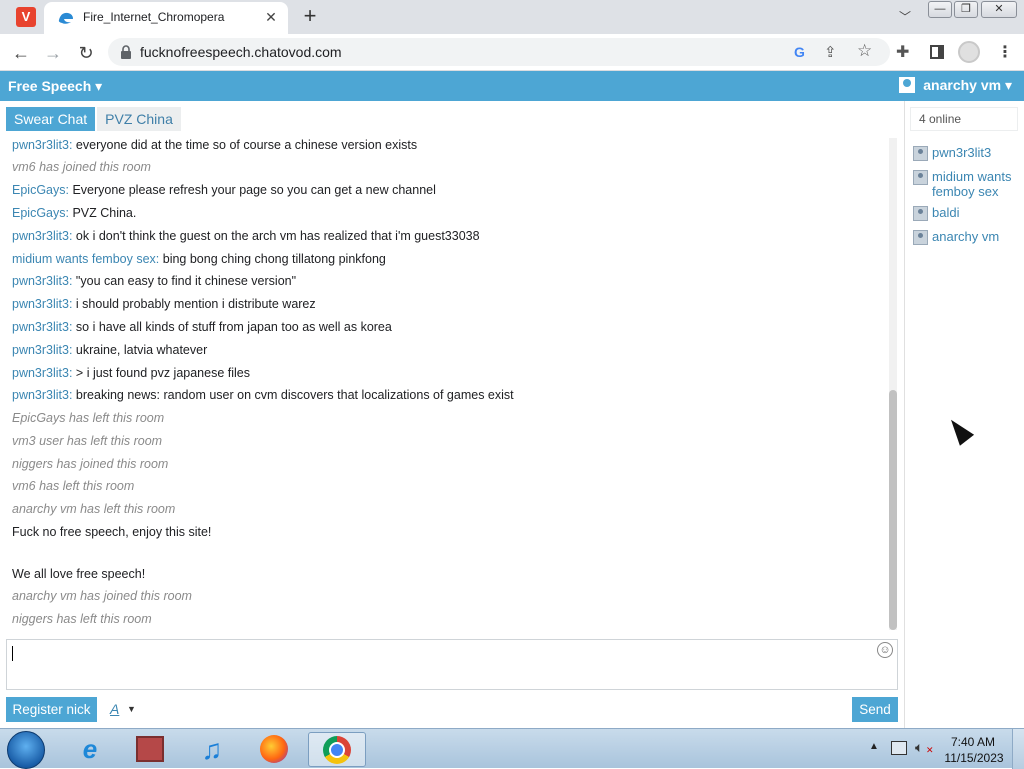 This screenshot has height=769, width=1024. I want to click on message-text: anarchy vm has left this room, so click(94, 509).